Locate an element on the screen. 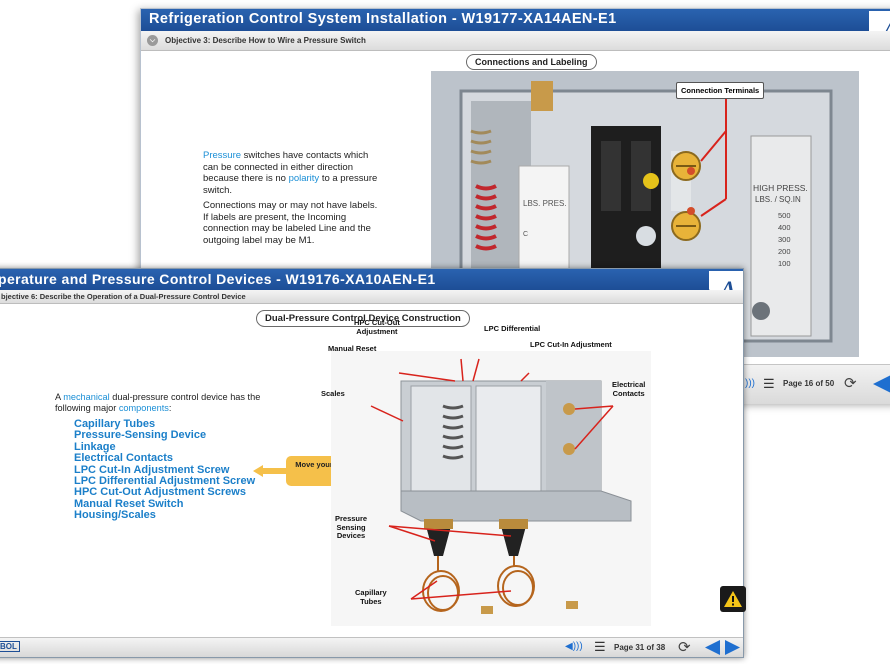 This screenshot has width=890, height=664. warning-icon is located at coordinates (733, 599).